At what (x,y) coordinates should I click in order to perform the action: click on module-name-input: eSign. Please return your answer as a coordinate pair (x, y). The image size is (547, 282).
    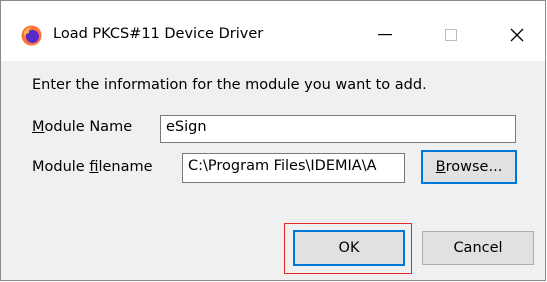
    Looking at the image, I should click on (338, 129).